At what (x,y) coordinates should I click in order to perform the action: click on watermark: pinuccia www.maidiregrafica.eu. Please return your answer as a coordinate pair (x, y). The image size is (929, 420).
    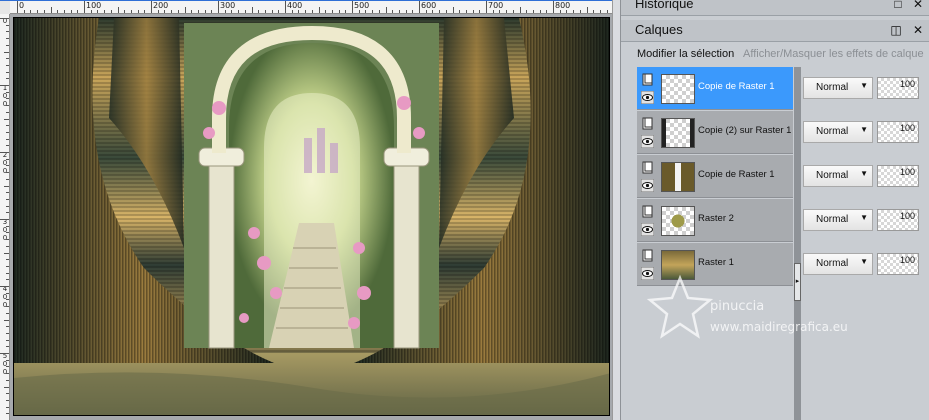
    Looking at the image, I should click on (747, 306).